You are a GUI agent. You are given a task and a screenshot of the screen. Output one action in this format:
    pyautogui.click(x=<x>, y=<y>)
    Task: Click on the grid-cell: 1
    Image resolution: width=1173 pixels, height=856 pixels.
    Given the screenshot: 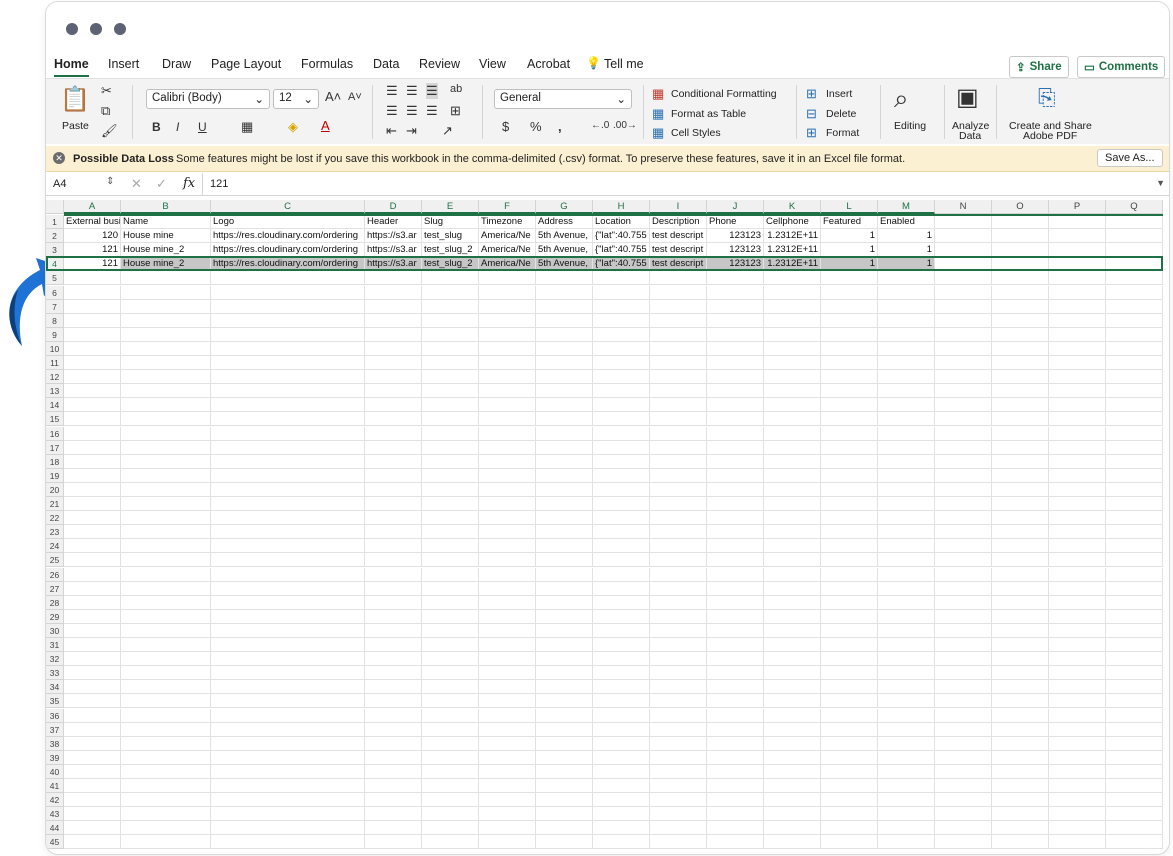 What is the action you would take?
    pyautogui.click(x=906, y=250)
    